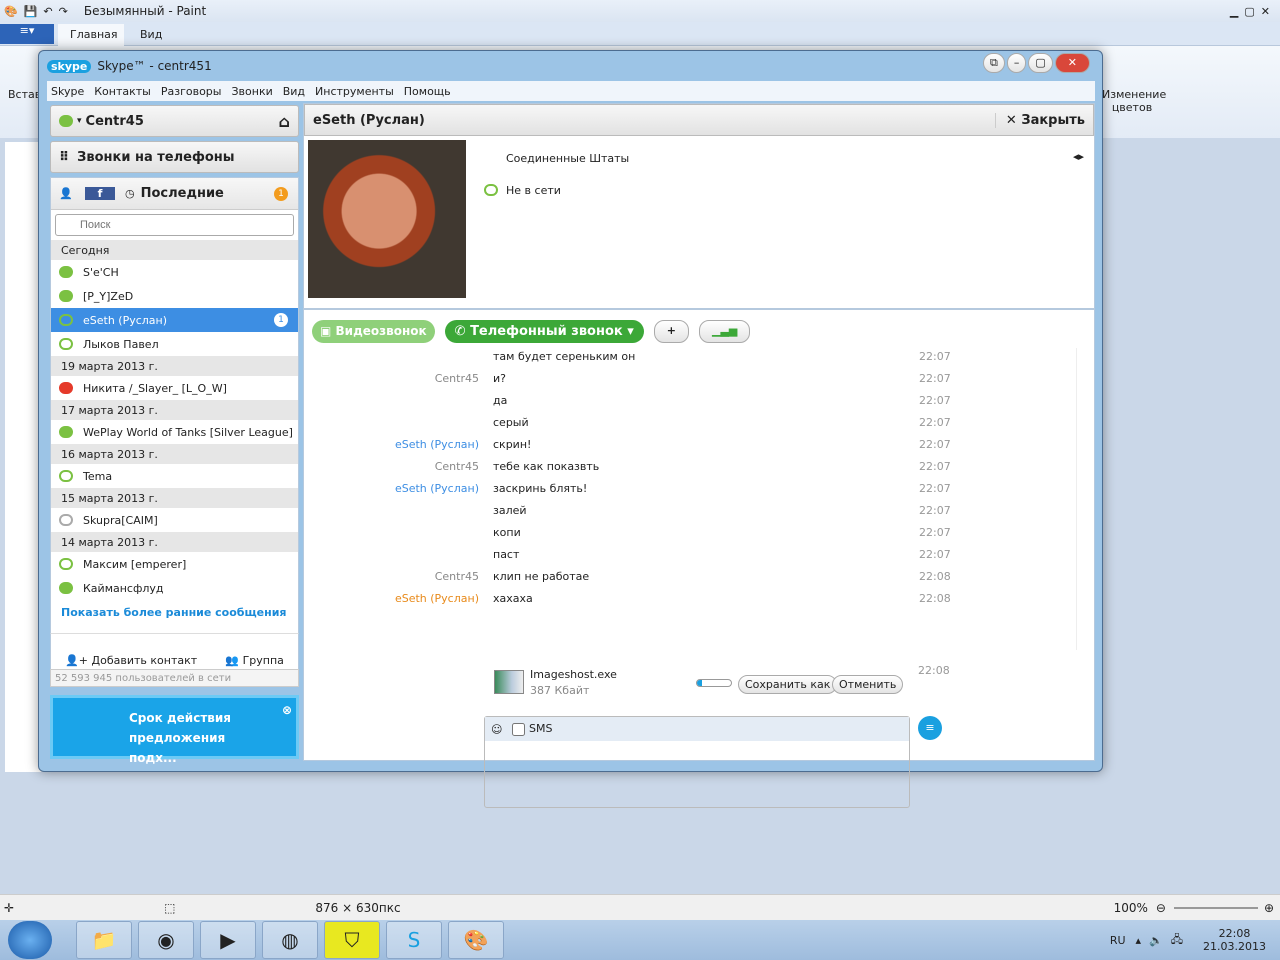 The width and height of the screenshot is (1280, 960). I want to click on phone-call-button: ✆ Телефонный звонок ▾, so click(544, 331).